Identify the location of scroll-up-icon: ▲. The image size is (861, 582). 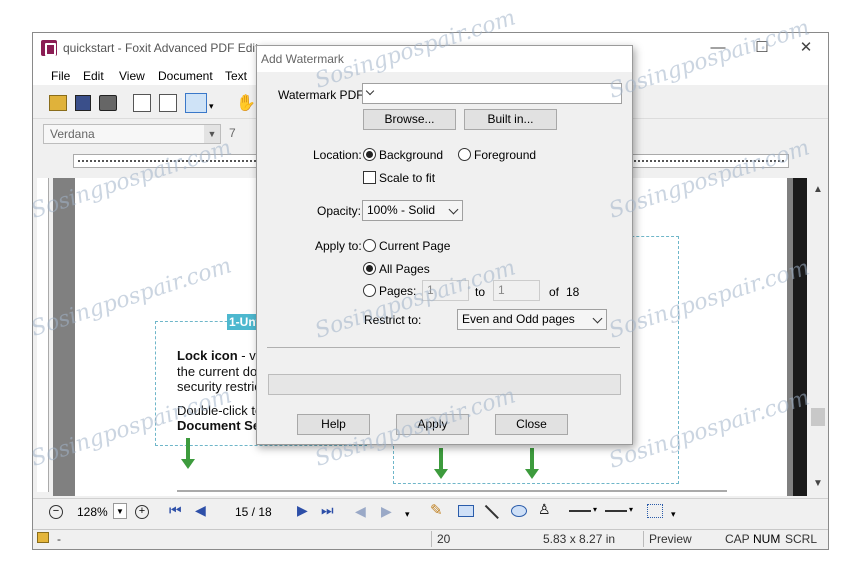
(818, 189).